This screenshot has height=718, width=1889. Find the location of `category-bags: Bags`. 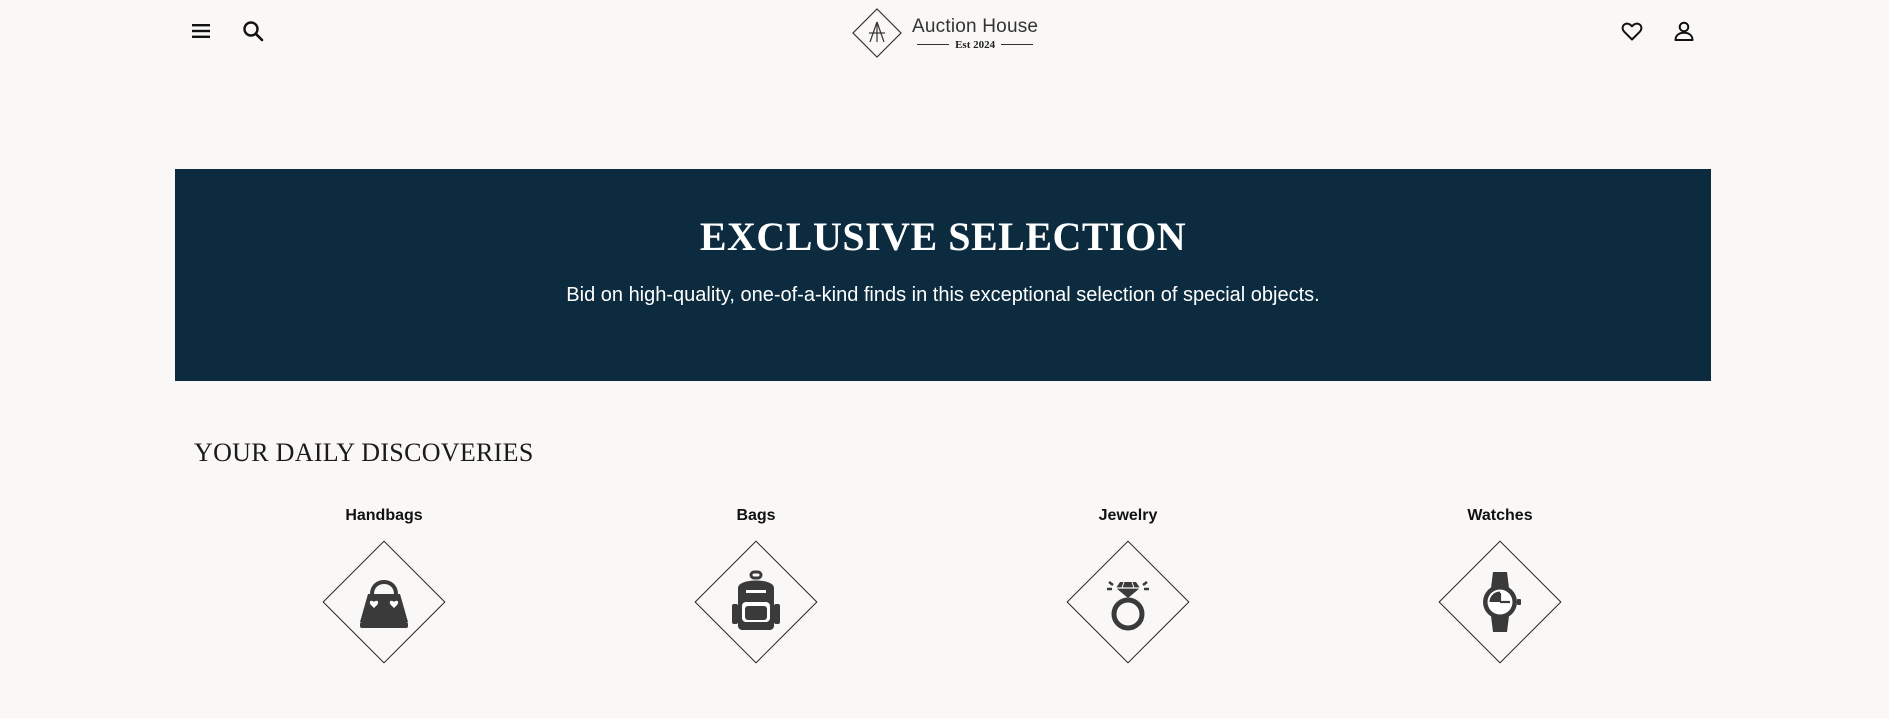

category-bags: Bags is located at coordinates (756, 586).